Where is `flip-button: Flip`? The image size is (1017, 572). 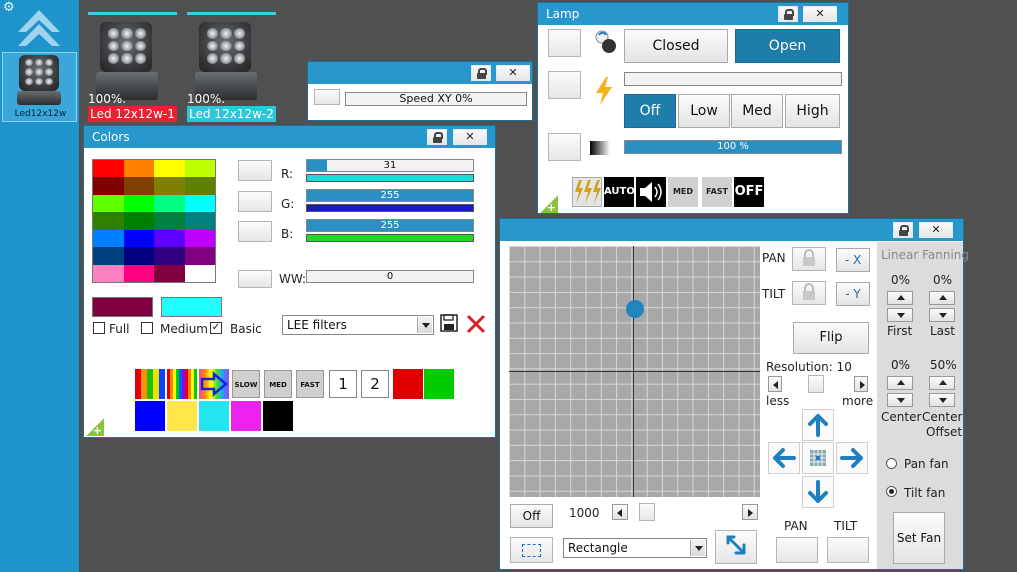
flip-button: Flip is located at coordinates (831, 338).